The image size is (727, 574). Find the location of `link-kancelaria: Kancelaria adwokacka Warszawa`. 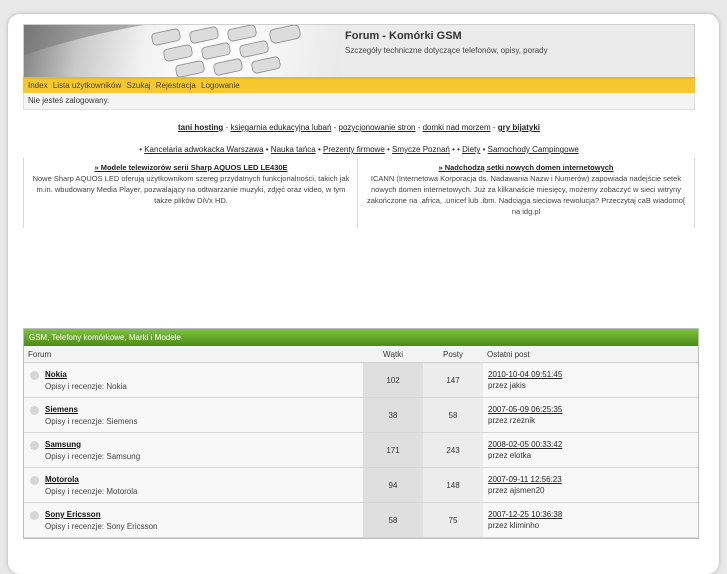

link-kancelaria: Kancelaria adwokacka Warszawa is located at coordinates (203, 149).